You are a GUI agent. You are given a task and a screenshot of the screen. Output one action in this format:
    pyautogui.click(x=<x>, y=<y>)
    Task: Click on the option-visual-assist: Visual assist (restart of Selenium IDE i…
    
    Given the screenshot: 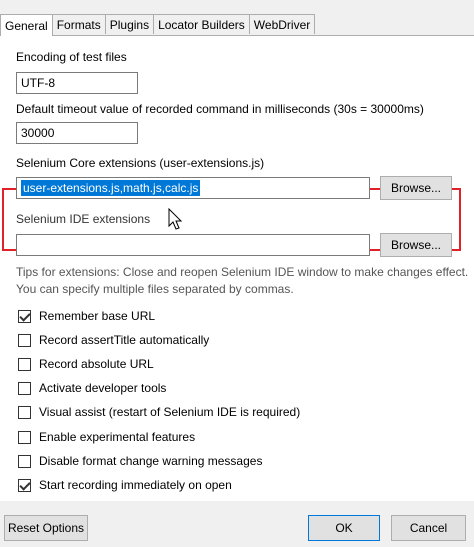 What is the action you would take?
    pyautogui.click(x=159, y=412)
    